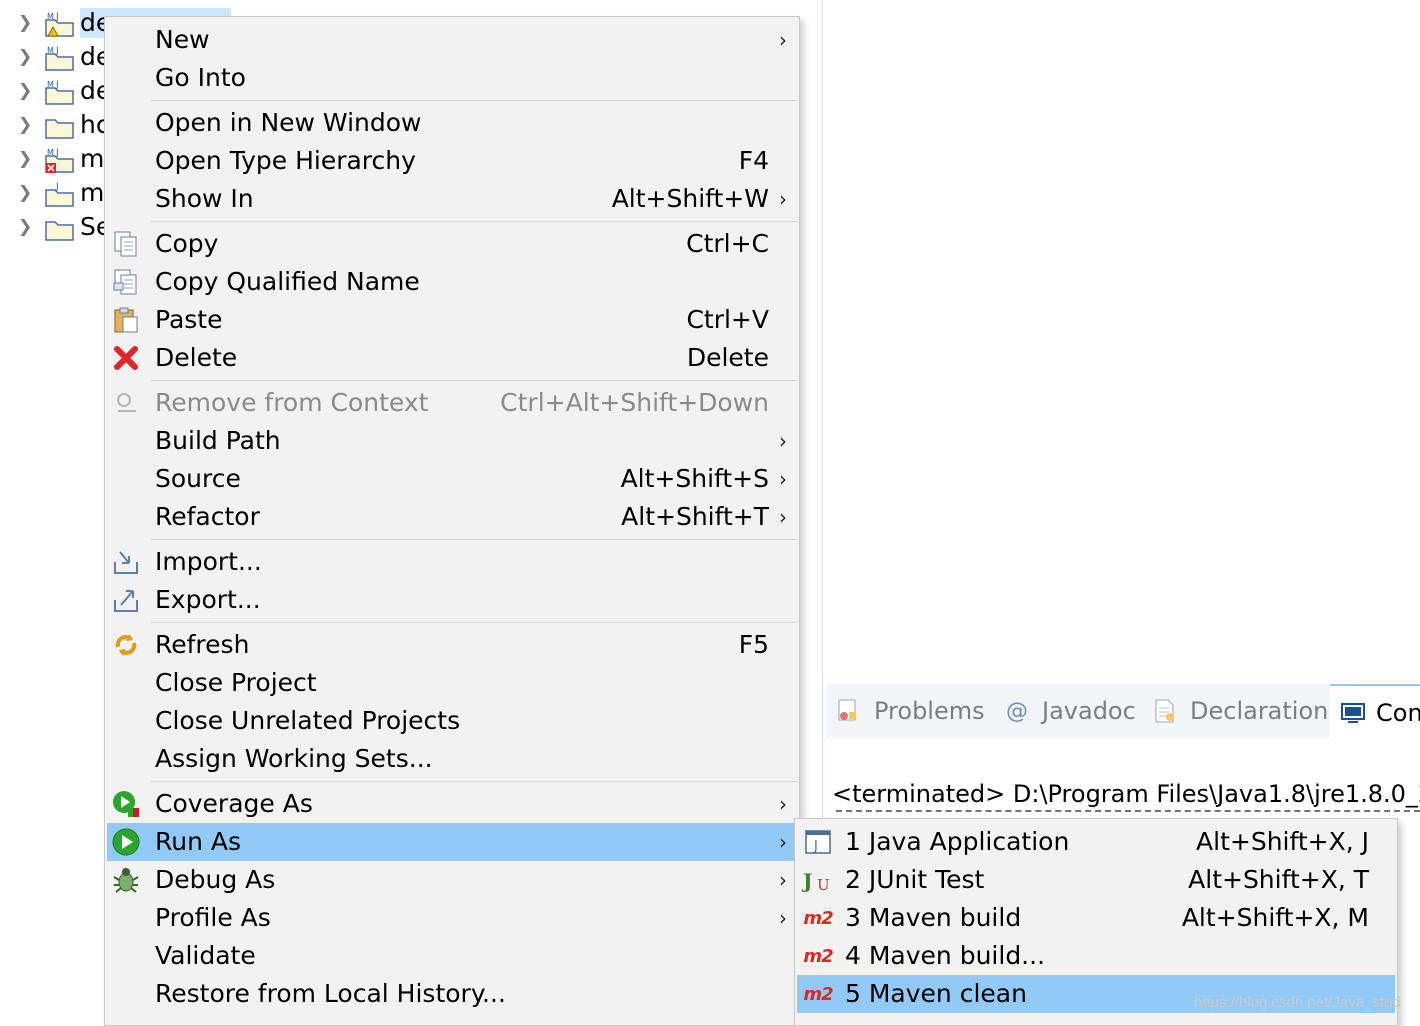 The width and height of the screenshot is (1420, 1026). What do you see at coordinates (60, 160) in the screenshot?
I see `maven-project-error-icon: MJ` at bounding box center [60, 160].